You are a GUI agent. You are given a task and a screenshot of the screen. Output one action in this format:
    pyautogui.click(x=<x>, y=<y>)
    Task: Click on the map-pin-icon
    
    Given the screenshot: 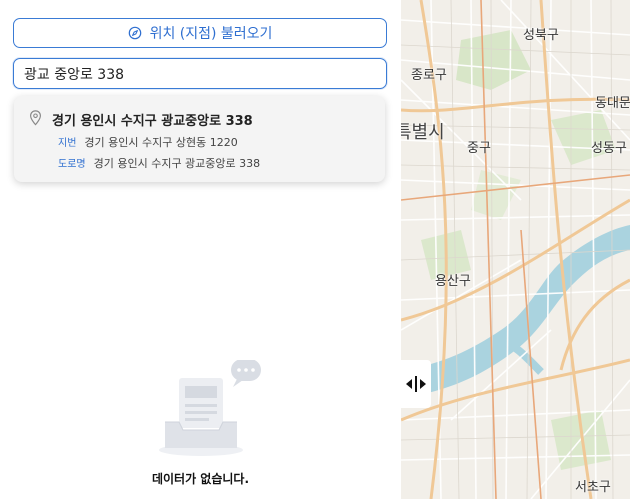 What is the action you would take?
    pyautogui.click(x=35, y=118)
    